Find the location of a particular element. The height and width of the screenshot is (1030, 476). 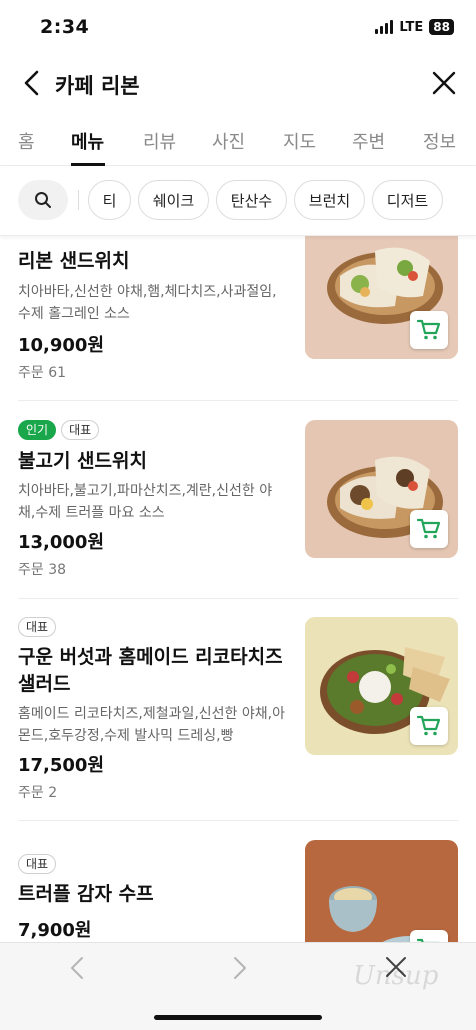

menu-item-description: 치아바타,불고기,파마산치즈,계란,신선한 야채,수제 트러플 마요 소스 is located at coordinates (145, 502).